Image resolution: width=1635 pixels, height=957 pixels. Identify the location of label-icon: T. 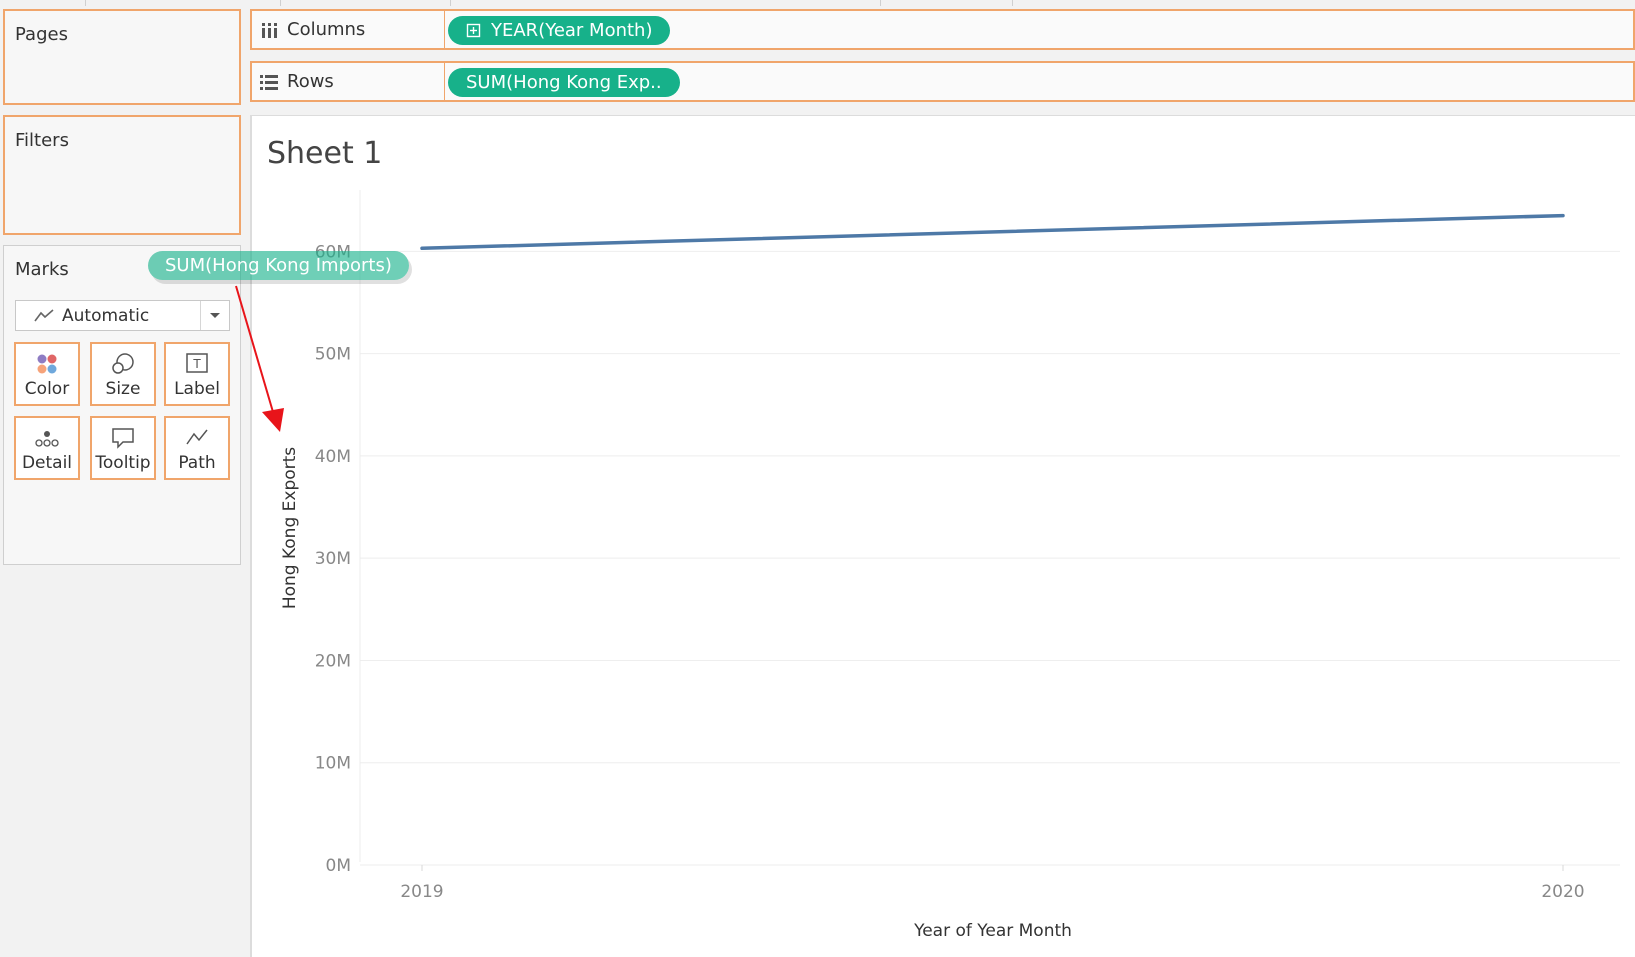
(197, 364).